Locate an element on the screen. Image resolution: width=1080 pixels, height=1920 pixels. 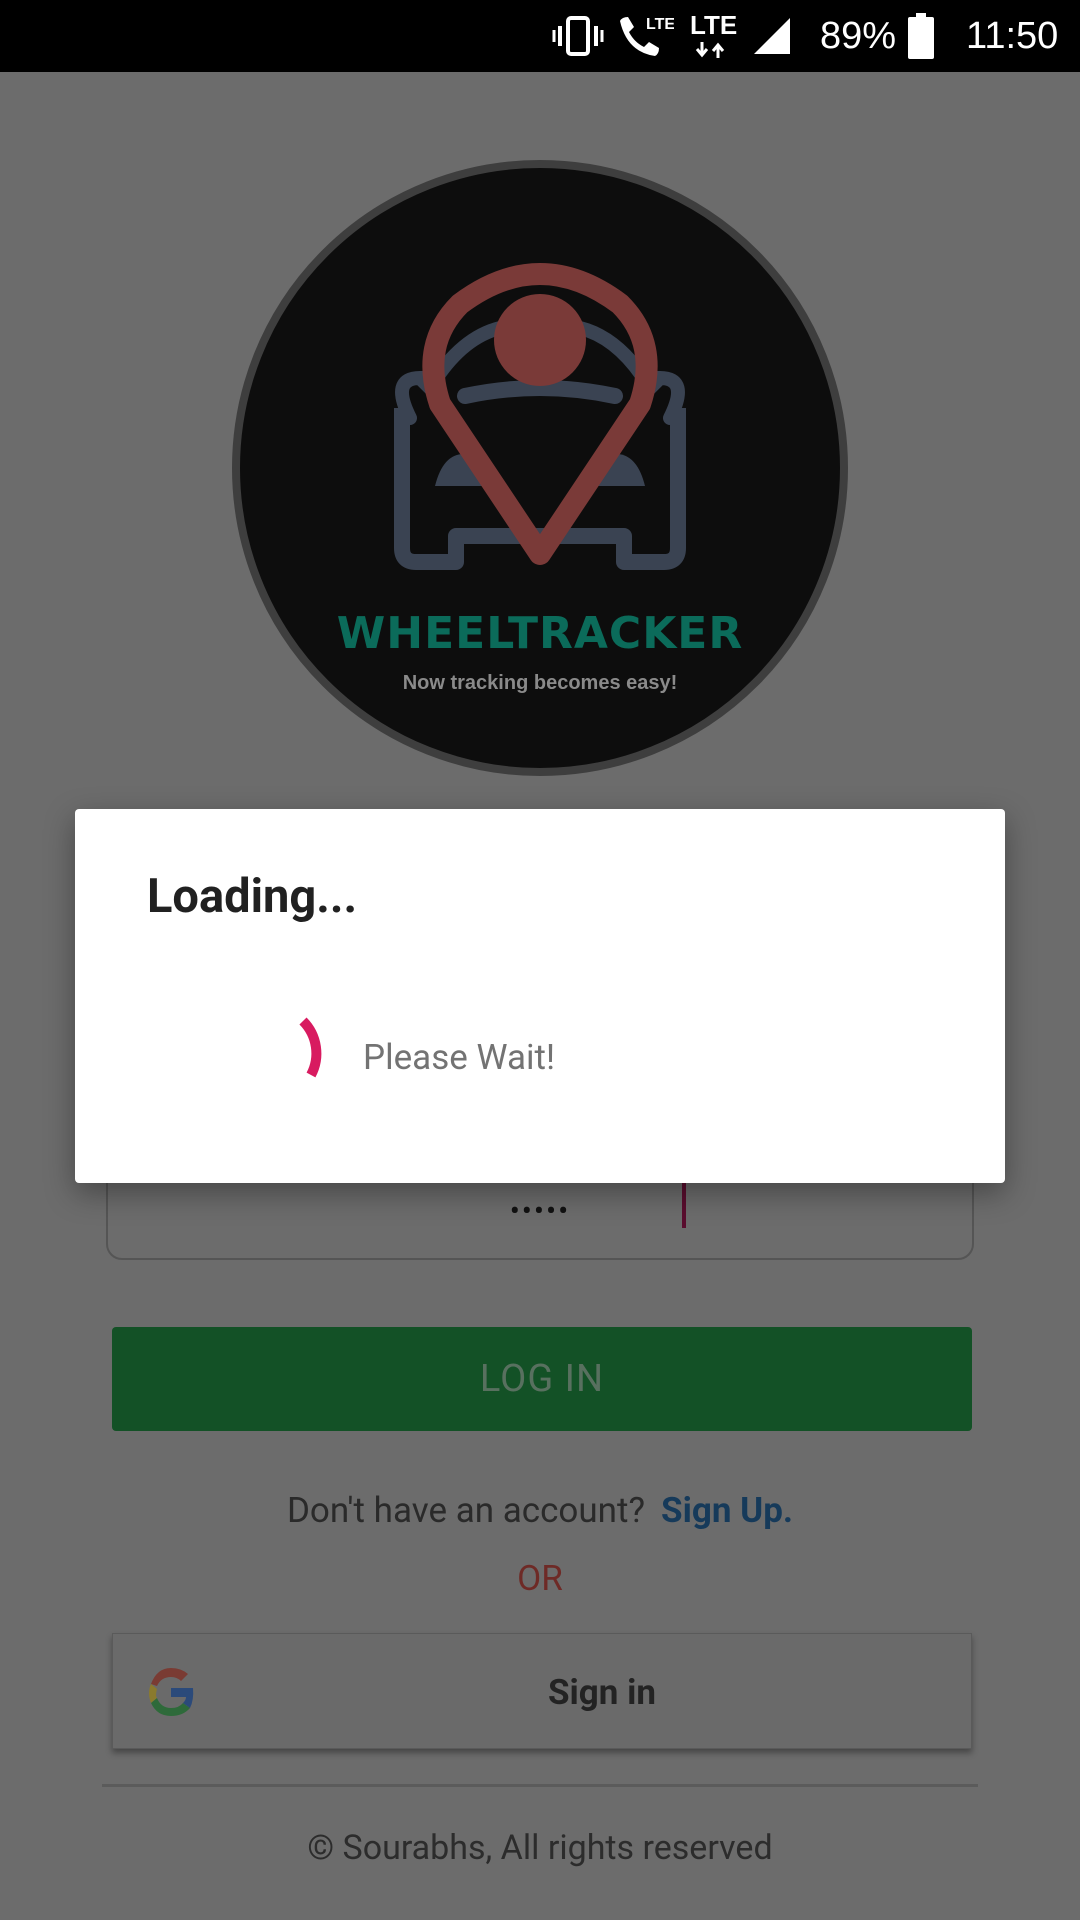
lte-data-icon: LTE is located at coordinates (713, 36).